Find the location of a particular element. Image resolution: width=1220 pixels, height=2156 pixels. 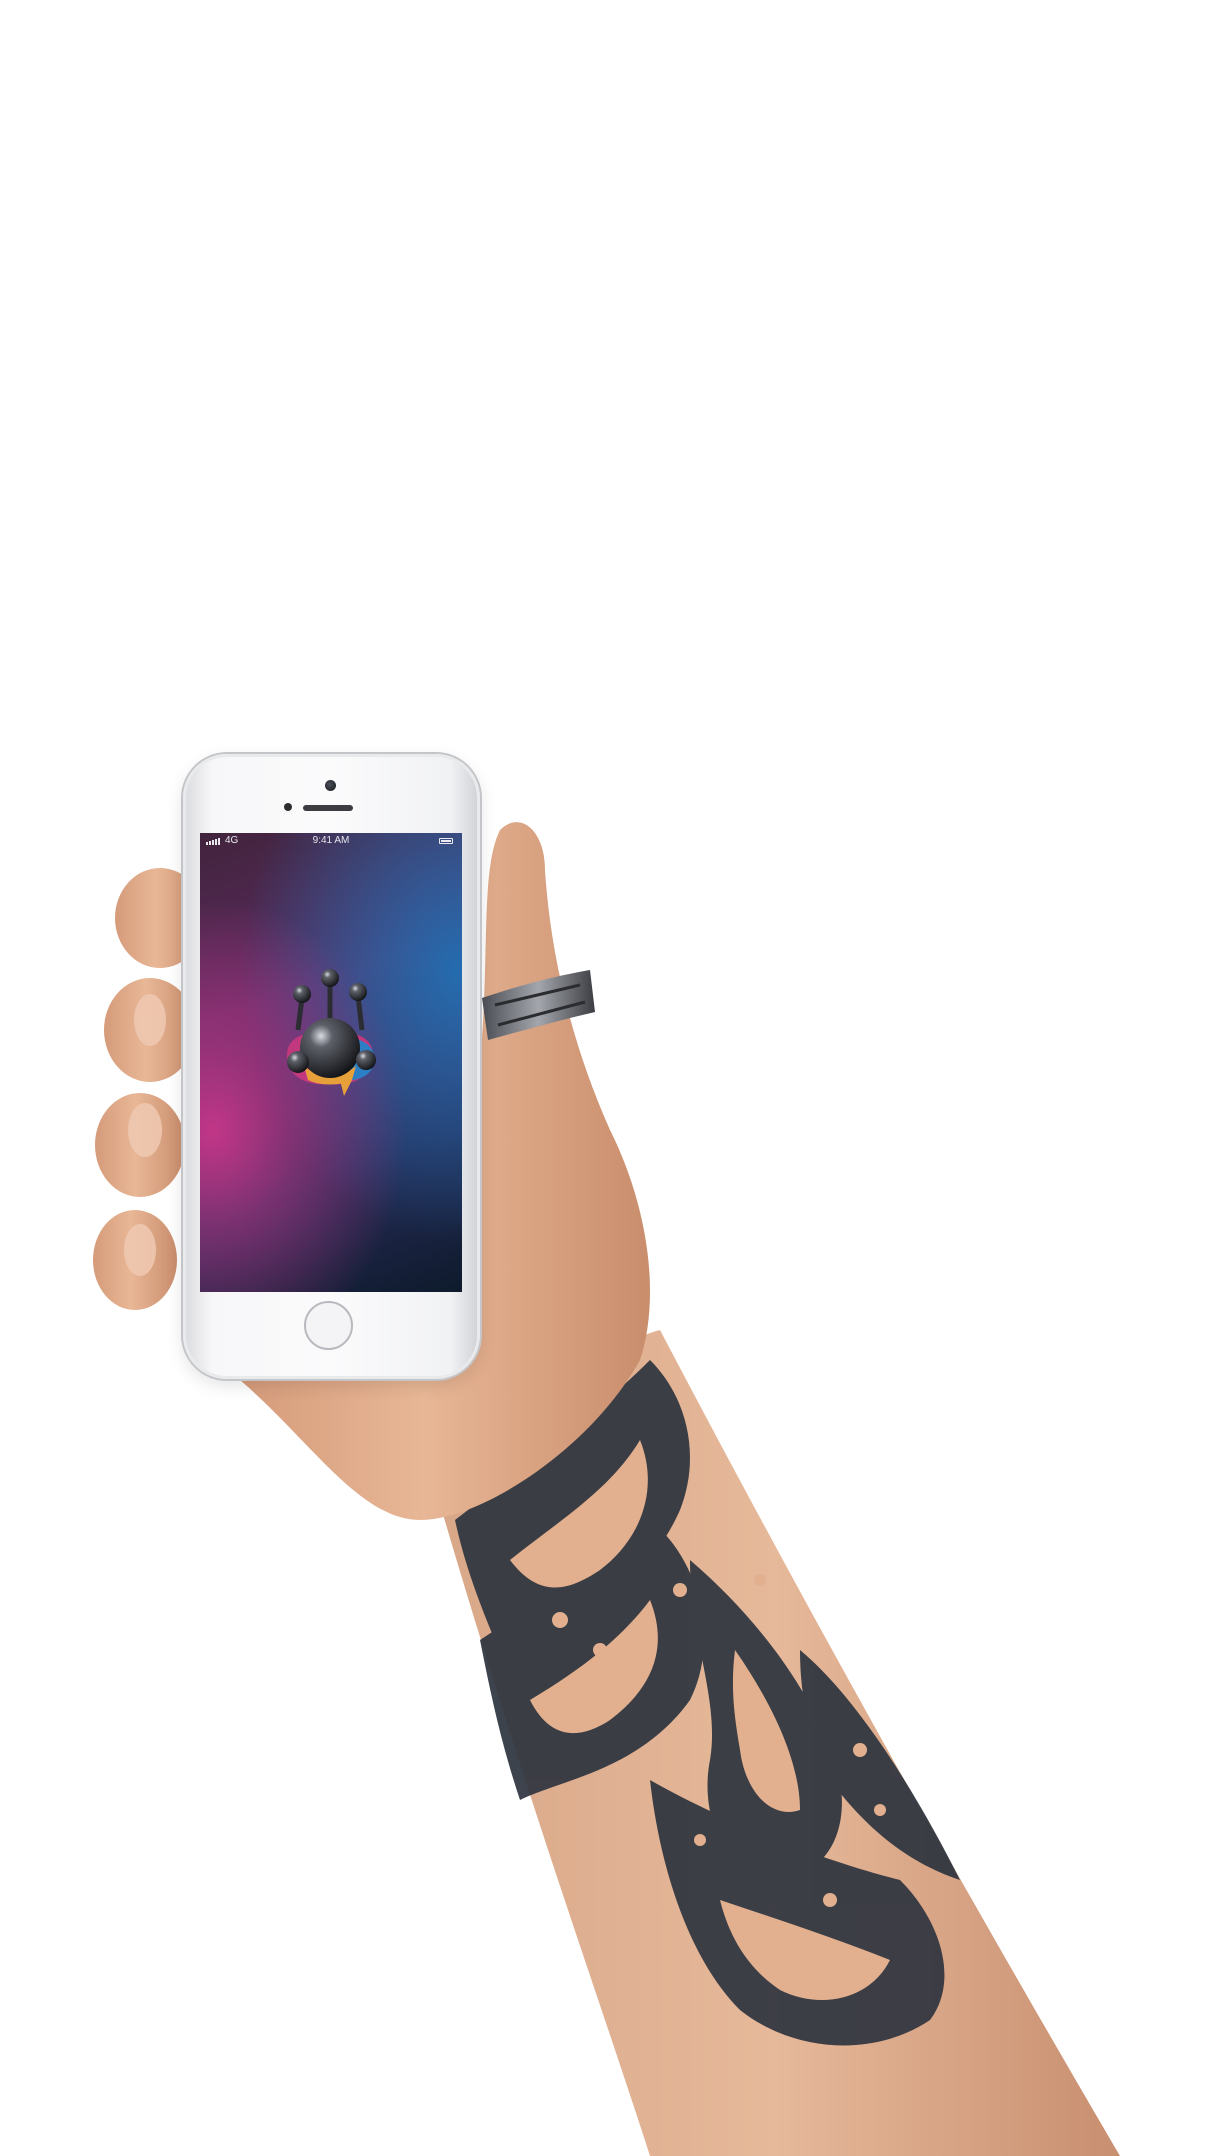

phone-screen: 4G 9:41 AM is located at coordinates (331, 1062).